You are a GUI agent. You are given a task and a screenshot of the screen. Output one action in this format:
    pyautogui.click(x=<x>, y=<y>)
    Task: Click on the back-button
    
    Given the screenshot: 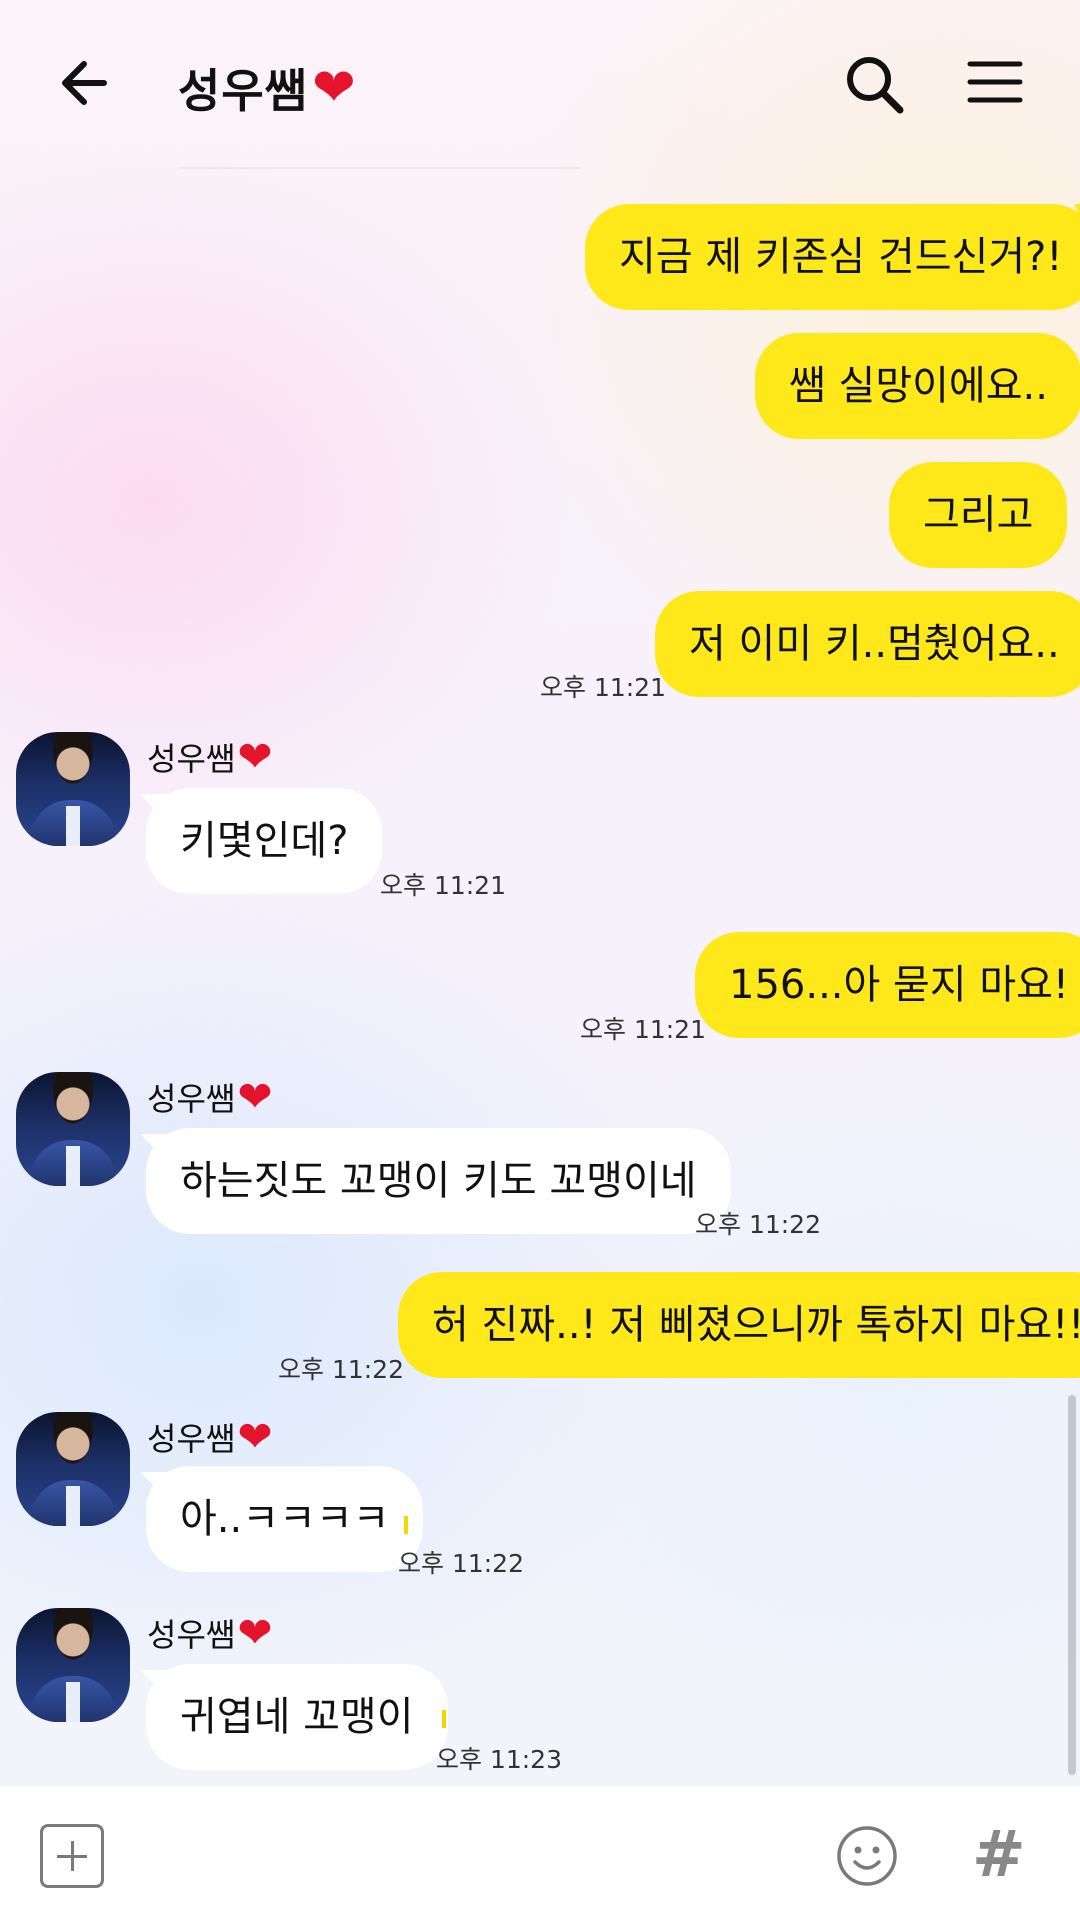 What is the action you would take?
    pyautogui.click(x=87, y=83)
    